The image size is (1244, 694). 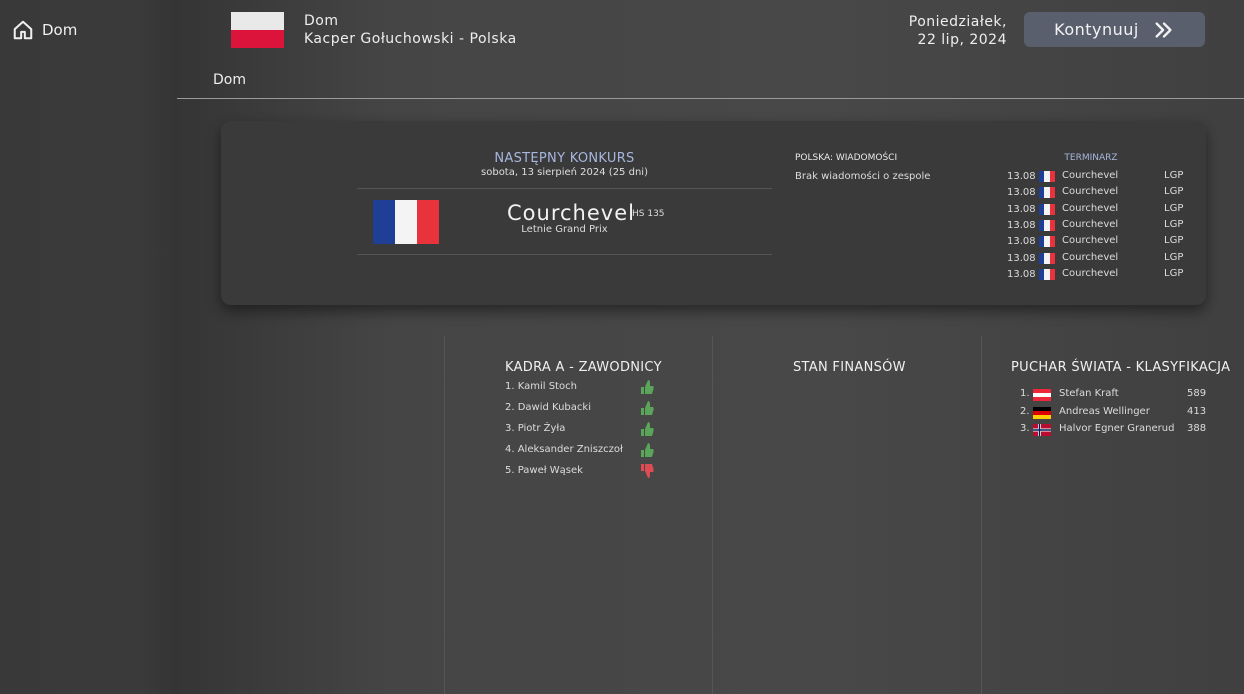 What do you see at coordinates (958, 31) in the screenshot?
I see `current-date: Poniedziałek, 22 lip, 2024` at bounding box center [958, 31].